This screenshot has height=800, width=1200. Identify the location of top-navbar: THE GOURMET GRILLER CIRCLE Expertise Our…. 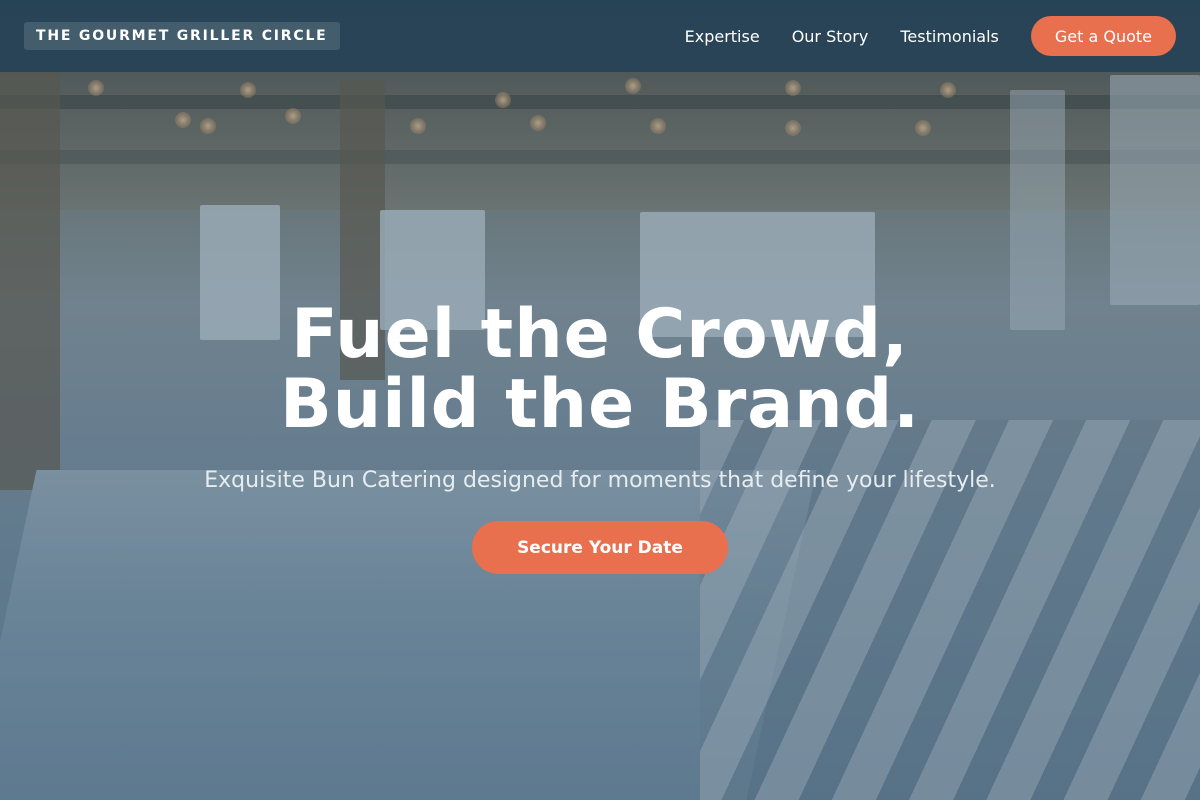
(600, 36).